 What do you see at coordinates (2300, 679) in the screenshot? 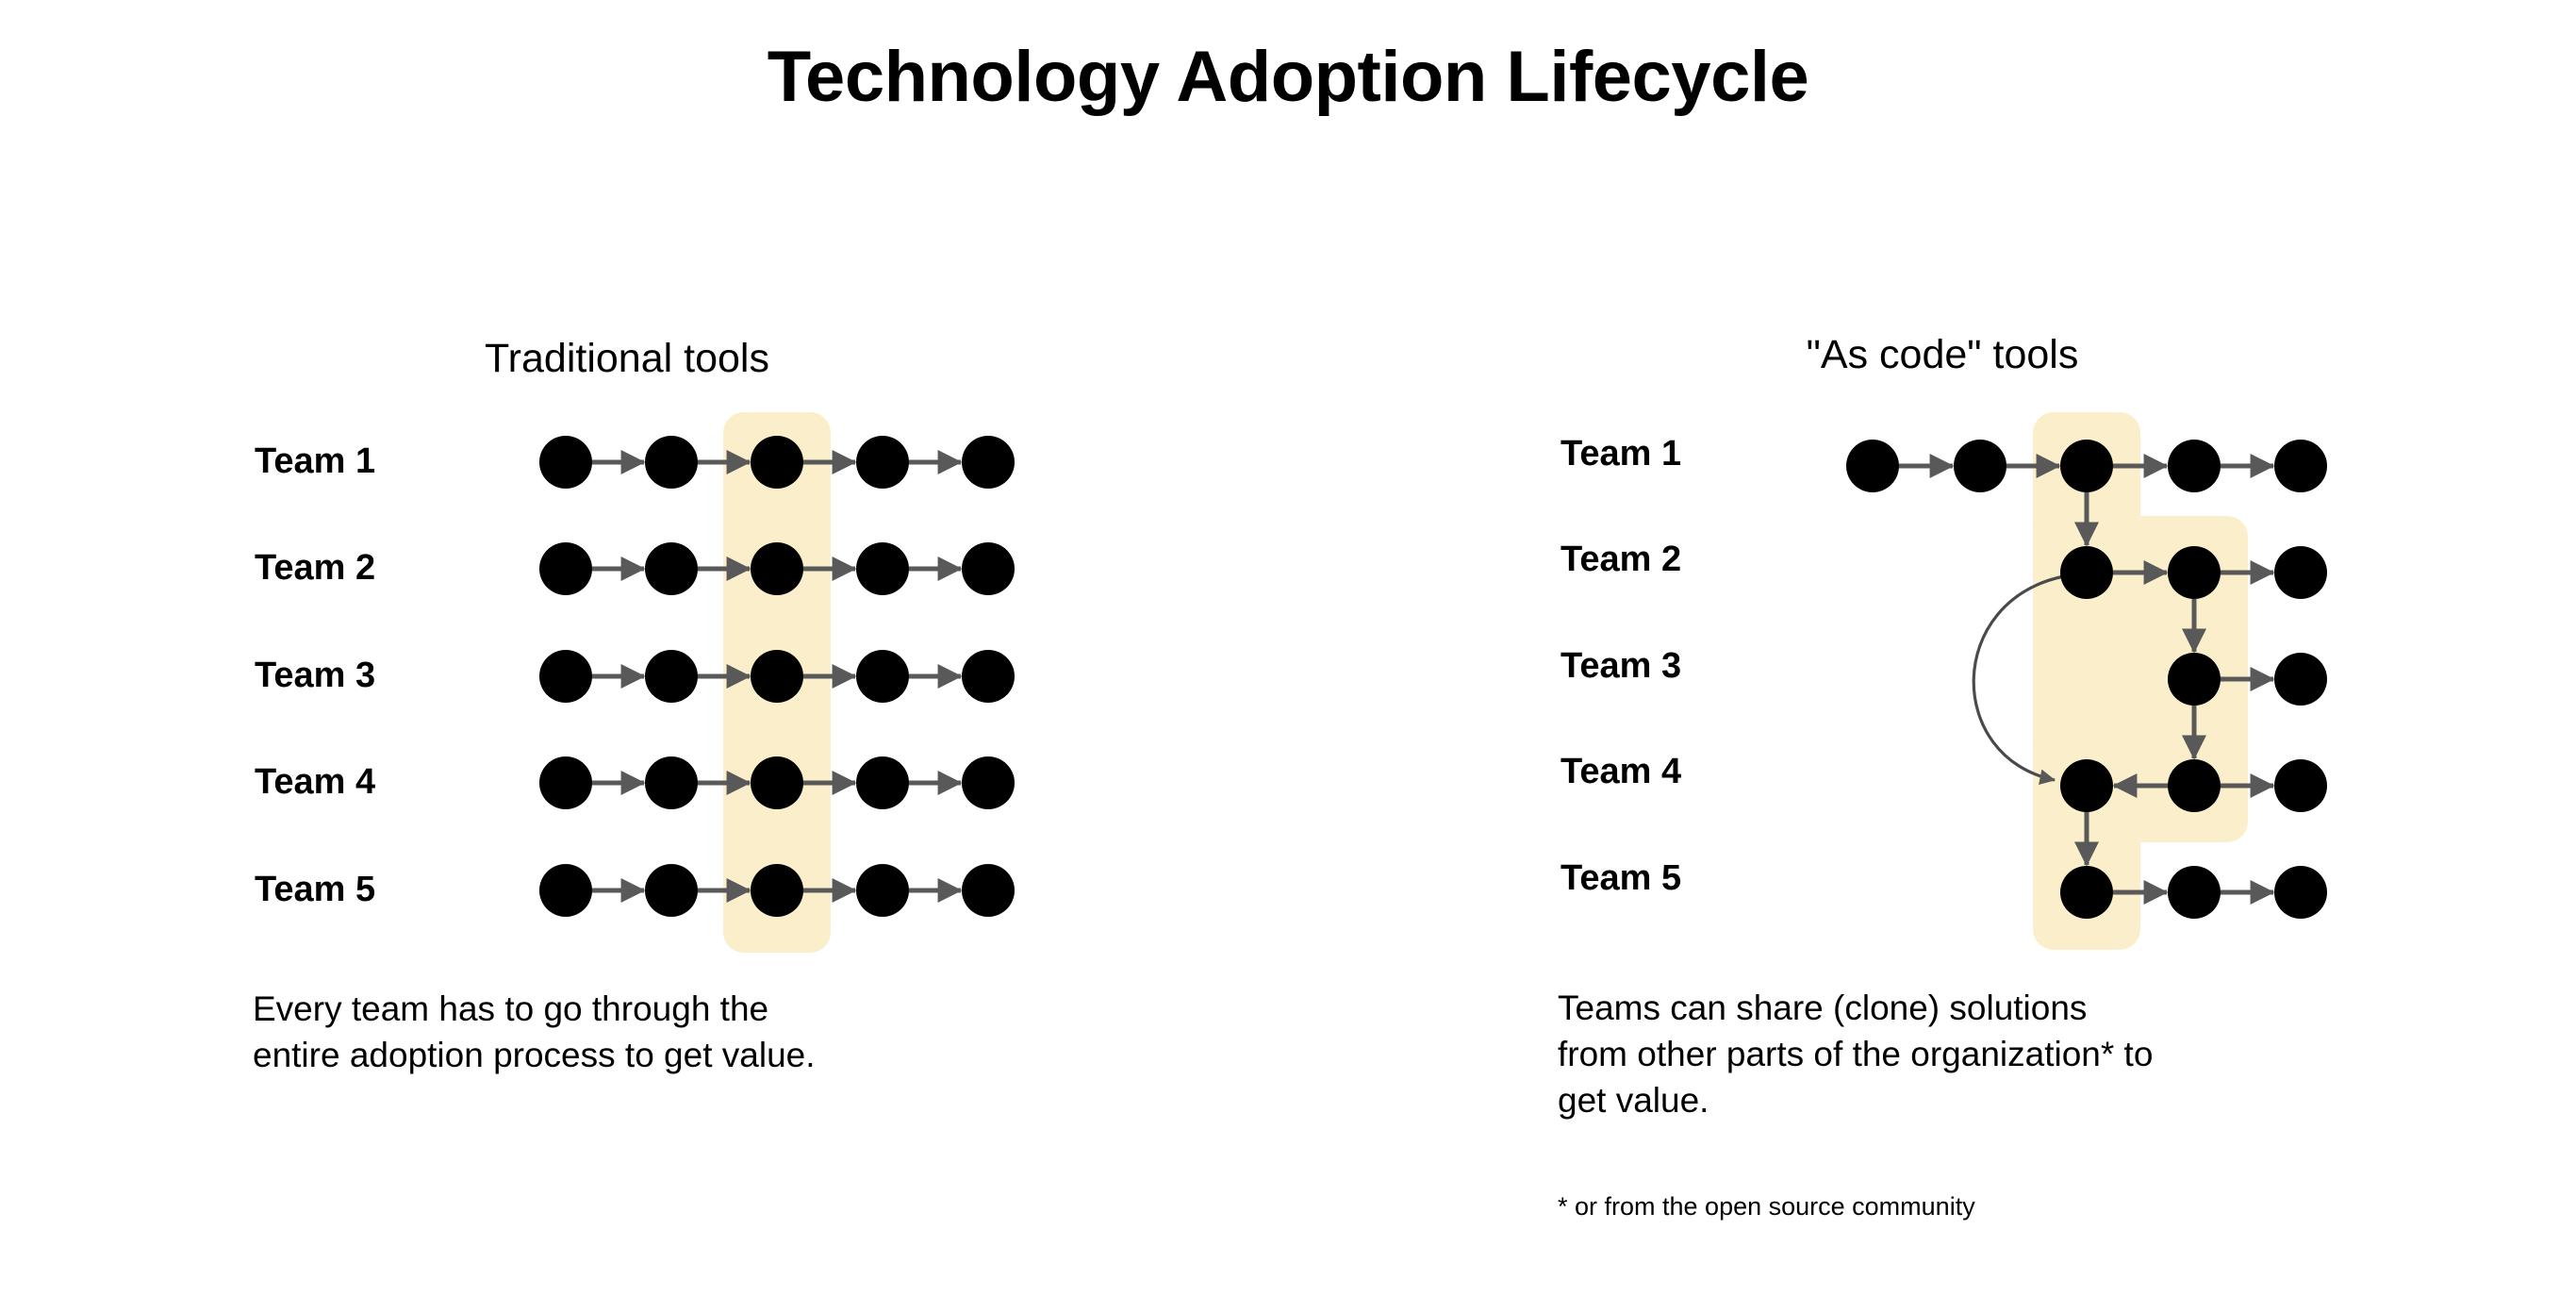
I see `node-as-code-t3-c5` at bounding box center [2300, 679].